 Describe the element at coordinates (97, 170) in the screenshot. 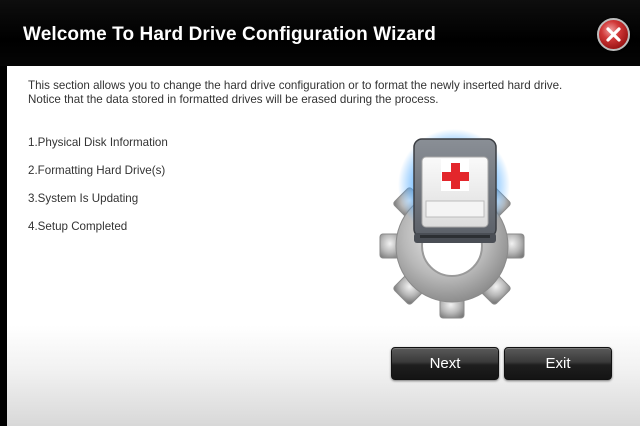

I see `step-item: 2.Formatting Hard Drive(s)` at that location.